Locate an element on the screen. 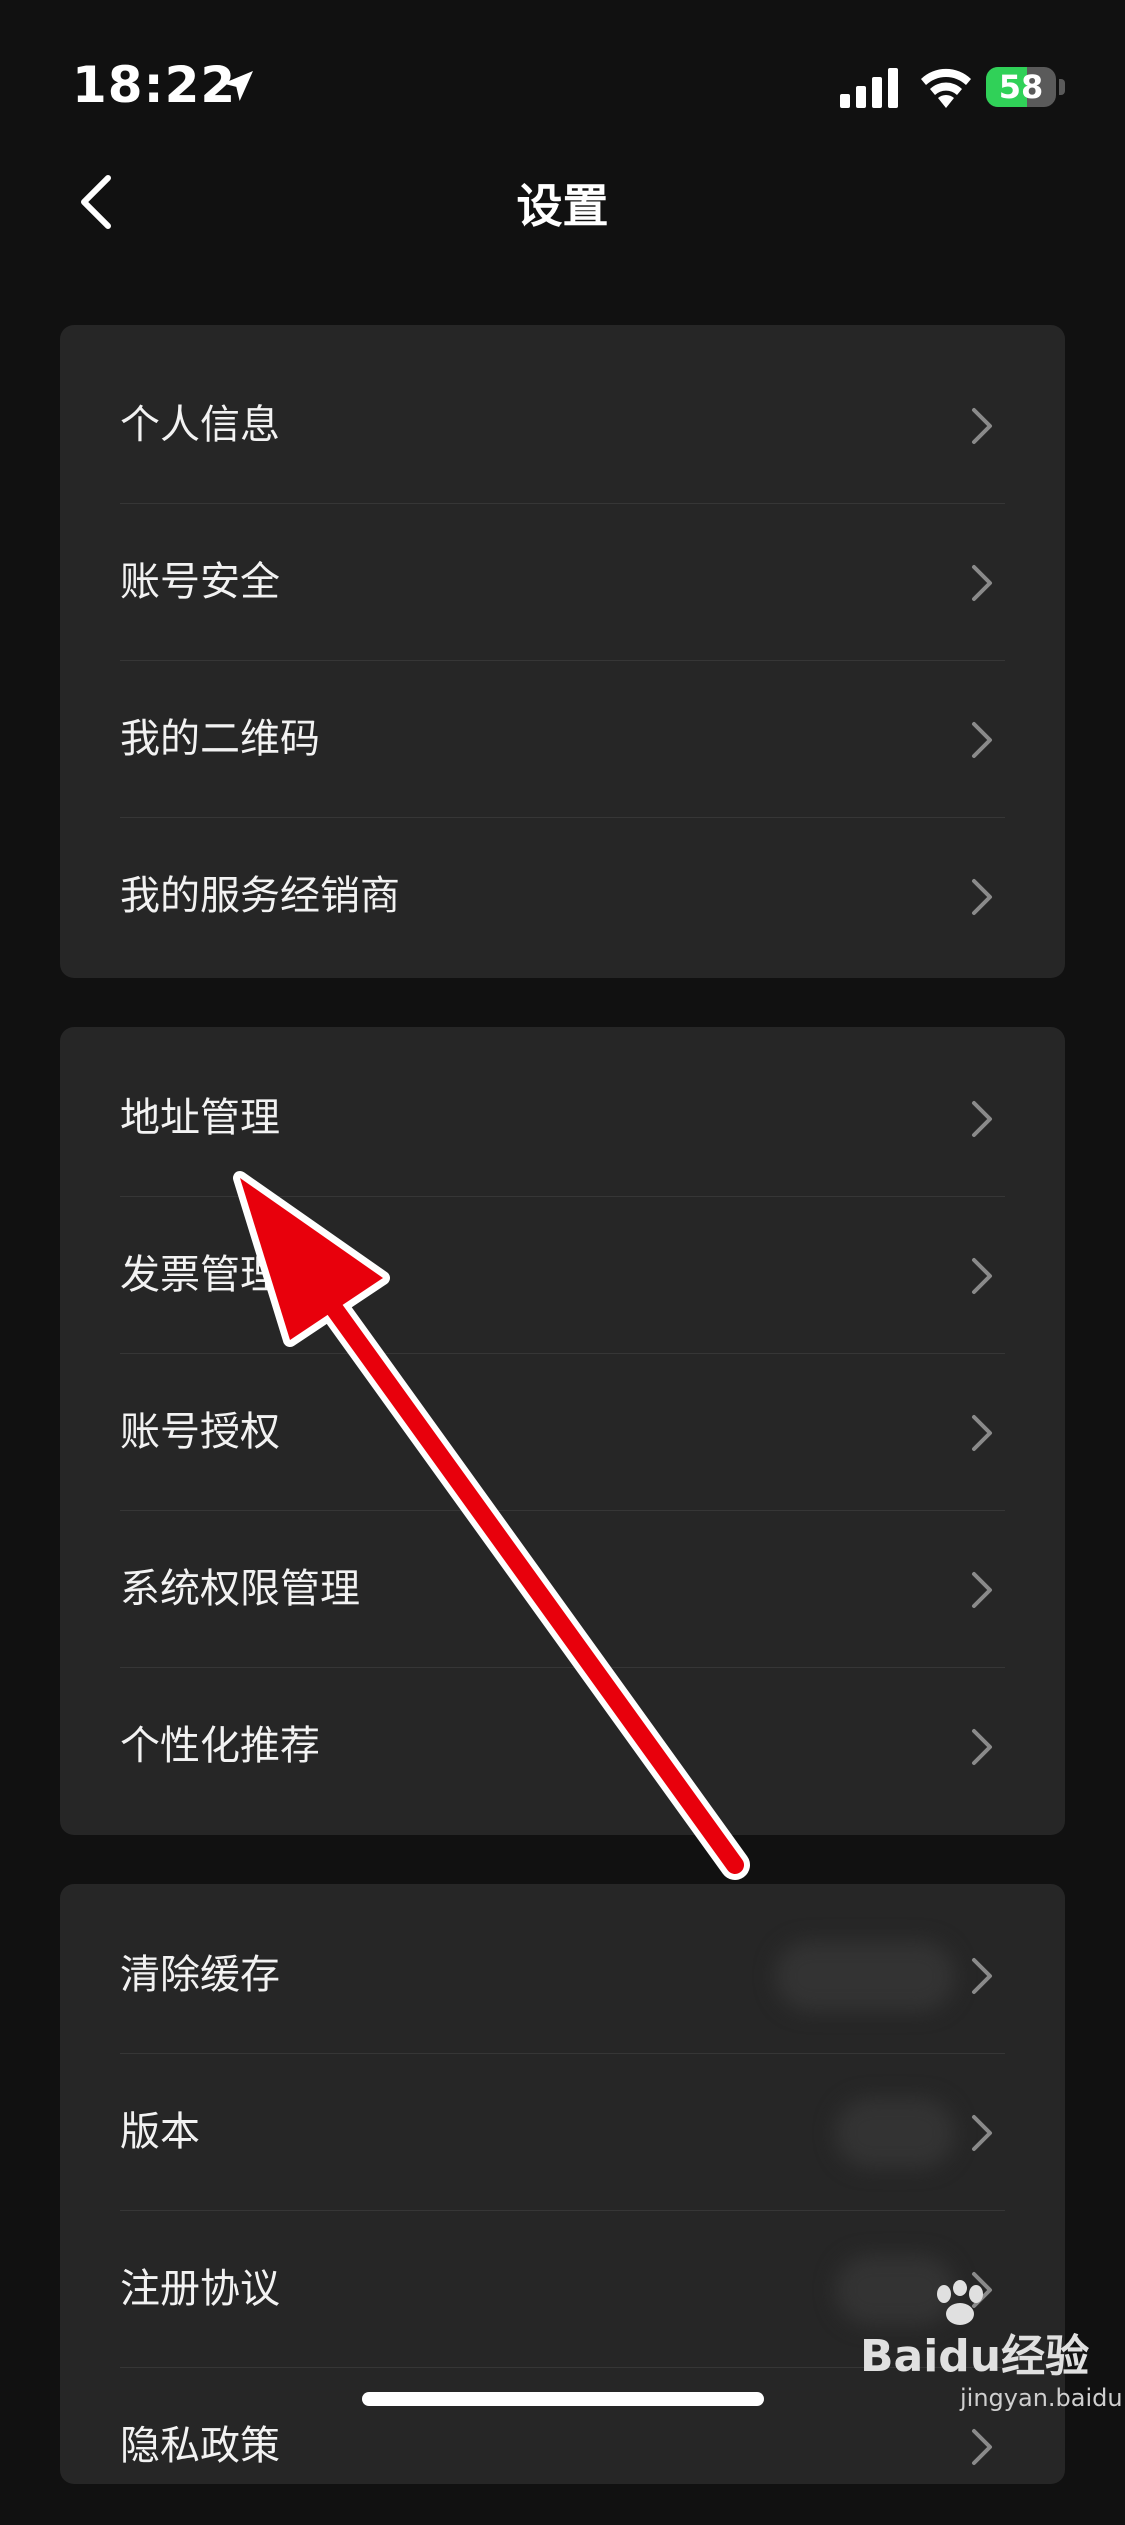 This screenshot has height=2525, width=1125. status-time: 18:22 is located at coordinates (154, 85).